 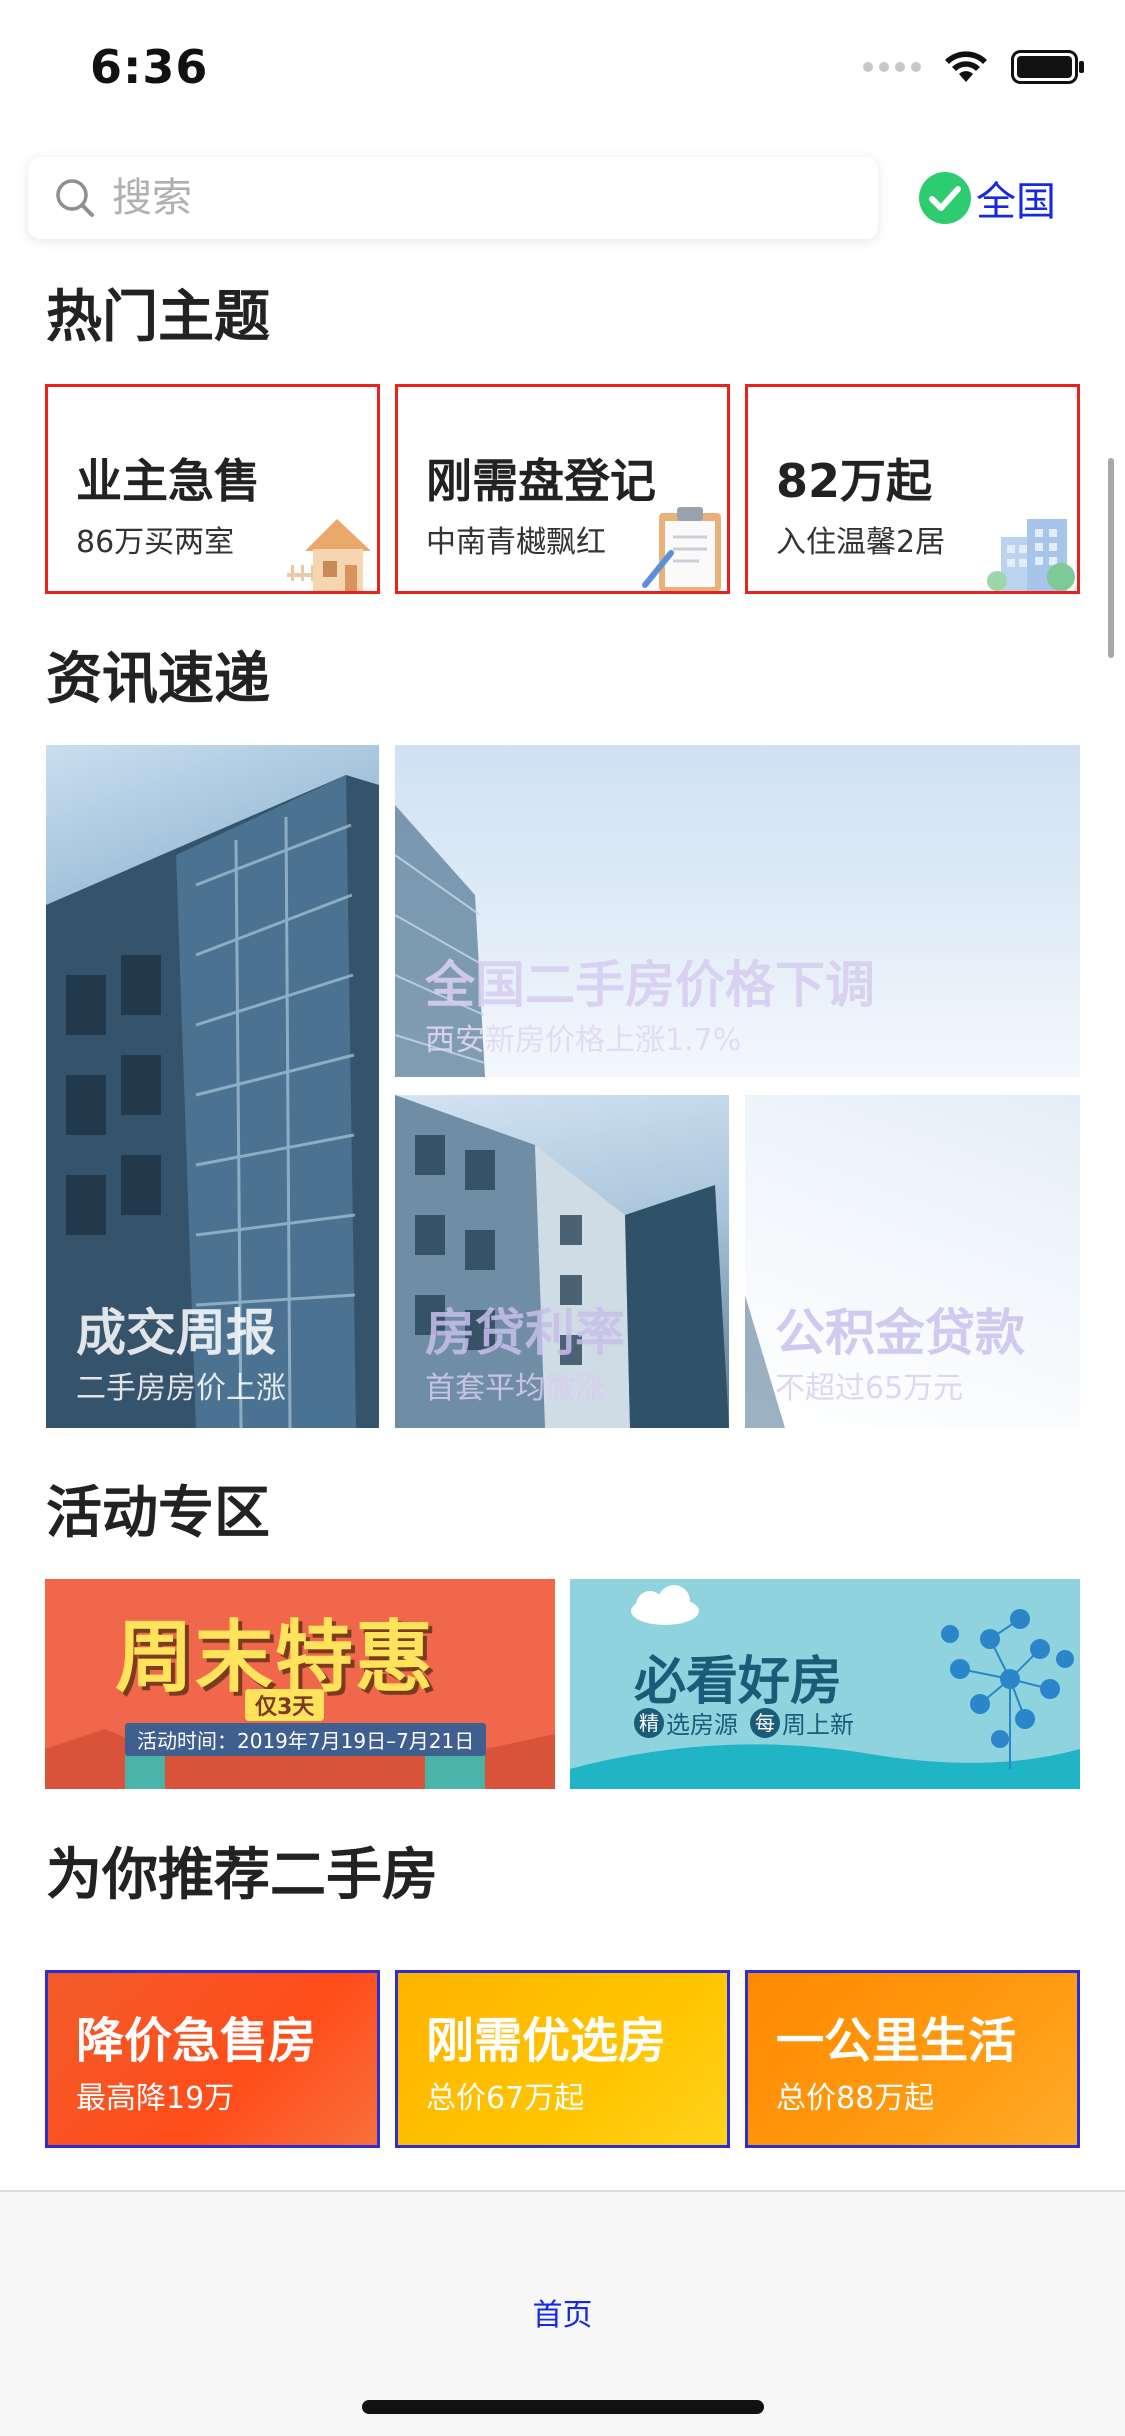 I want to click on recommend-card-price-drop: 降价急售房 最高降19万, so click(x=212, y=2059).